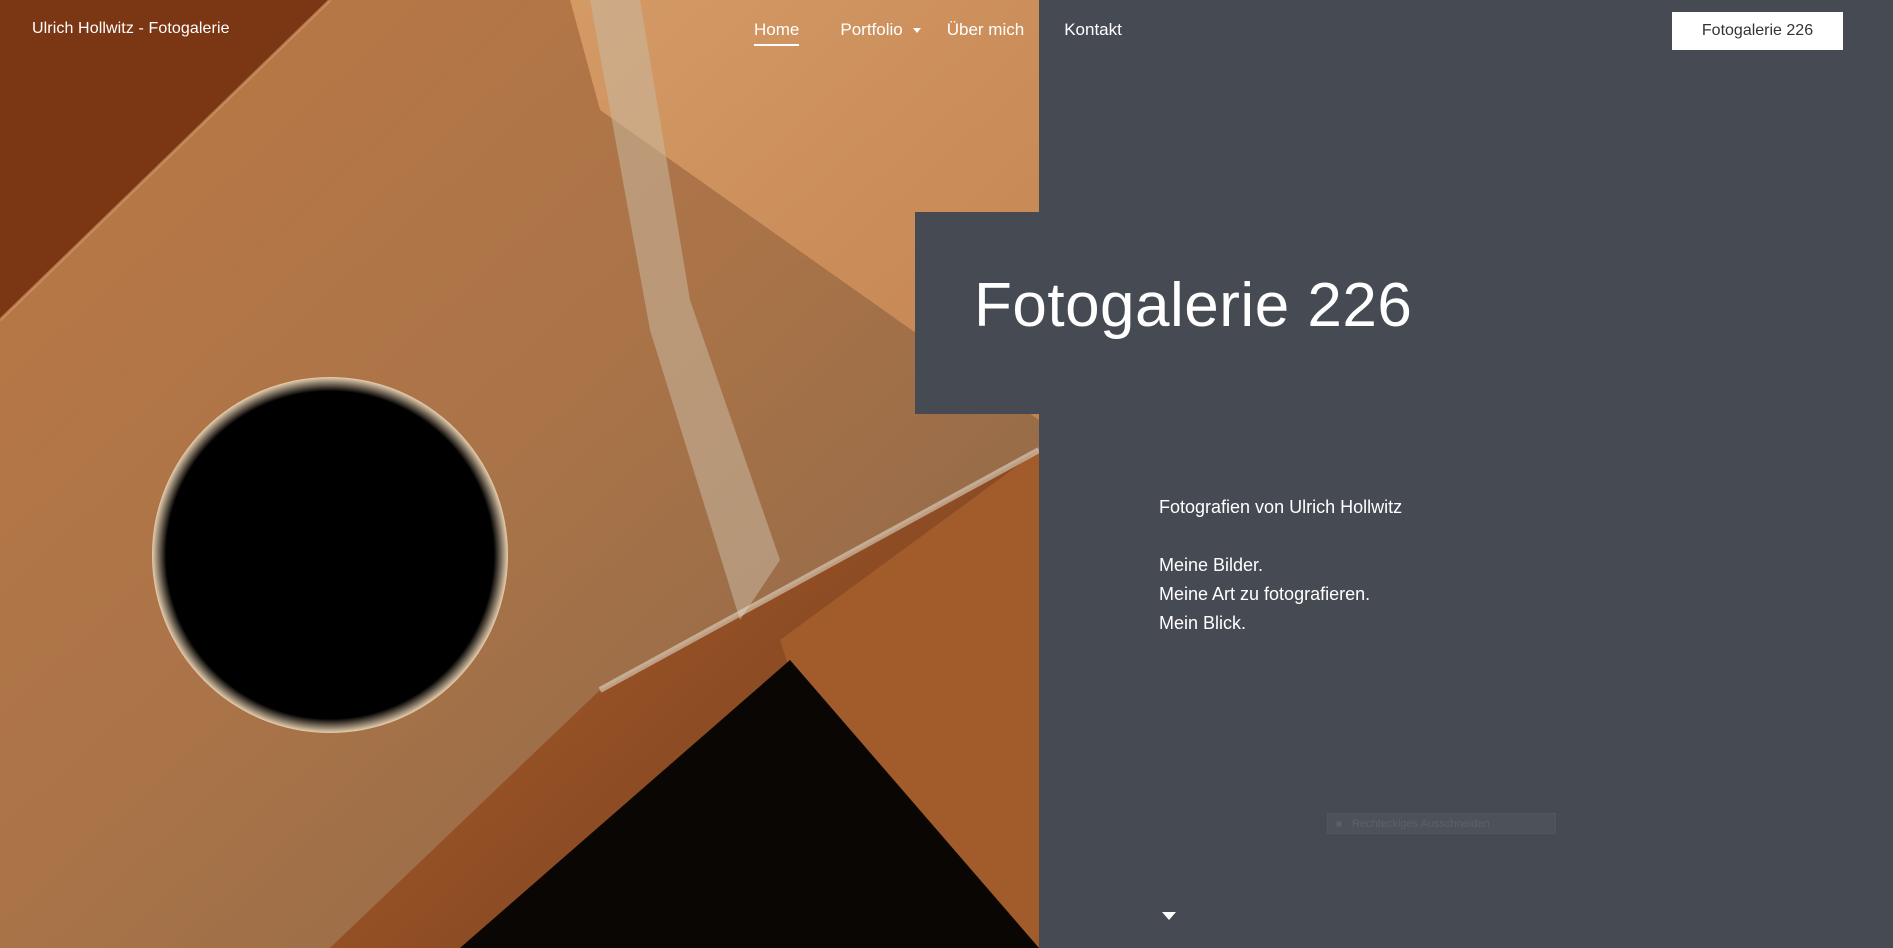 The width and height of the screenshot is (1893, 948). What do you see at coordinates (1757, 31) in the screenshot?
I see `gallery-cta-button: Fotogalerie 226` at bounding box center [1757, 31].